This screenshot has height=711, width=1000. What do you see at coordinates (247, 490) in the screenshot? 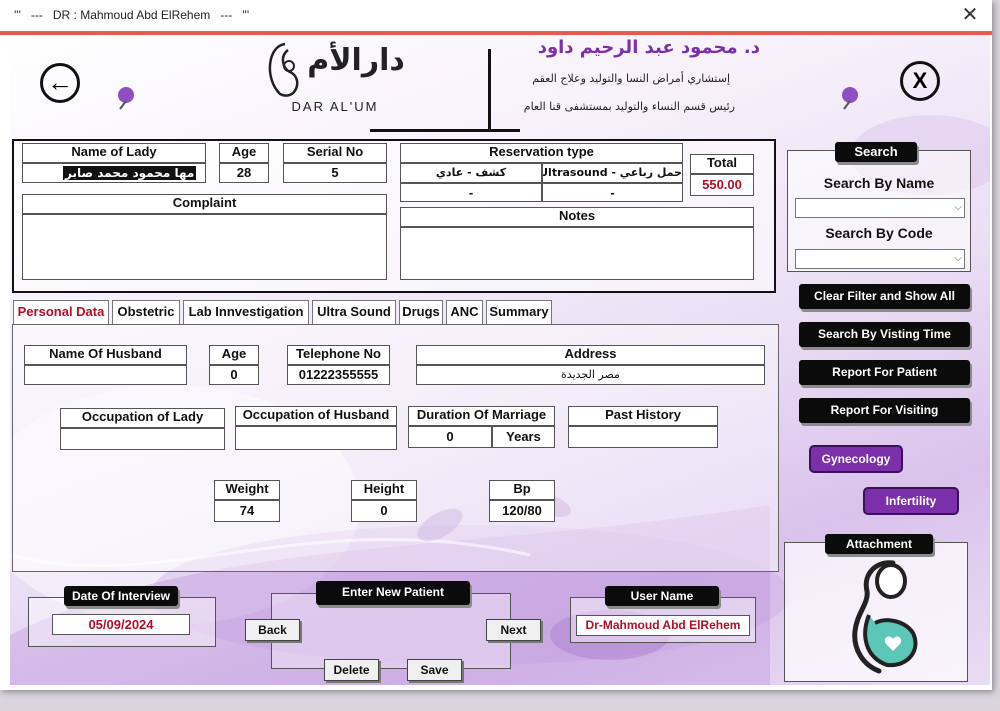
I see `weight-label: Weight` at bounding box center [247, 490].